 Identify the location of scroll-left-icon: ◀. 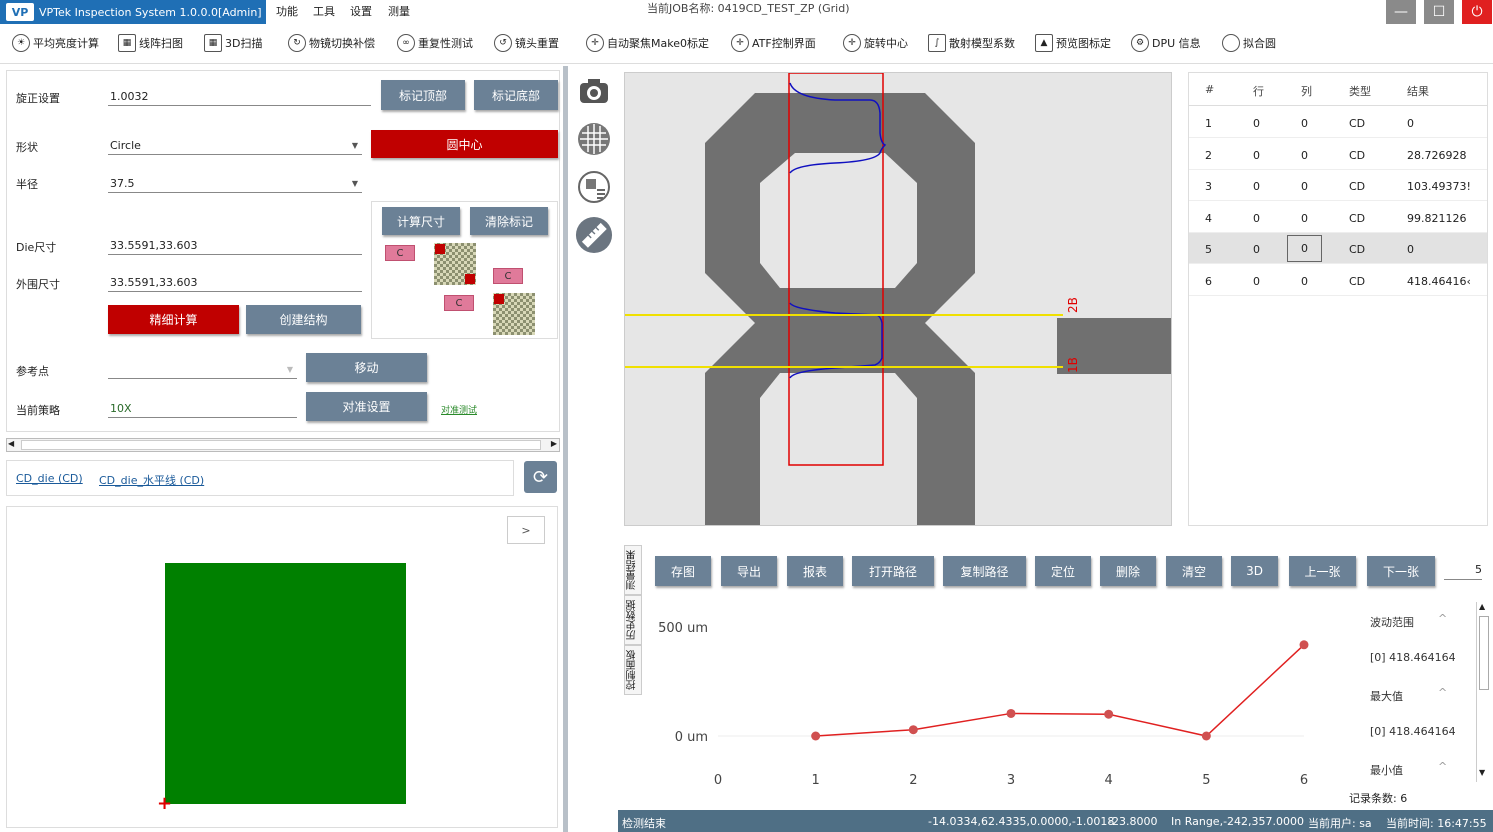
(11, 443).